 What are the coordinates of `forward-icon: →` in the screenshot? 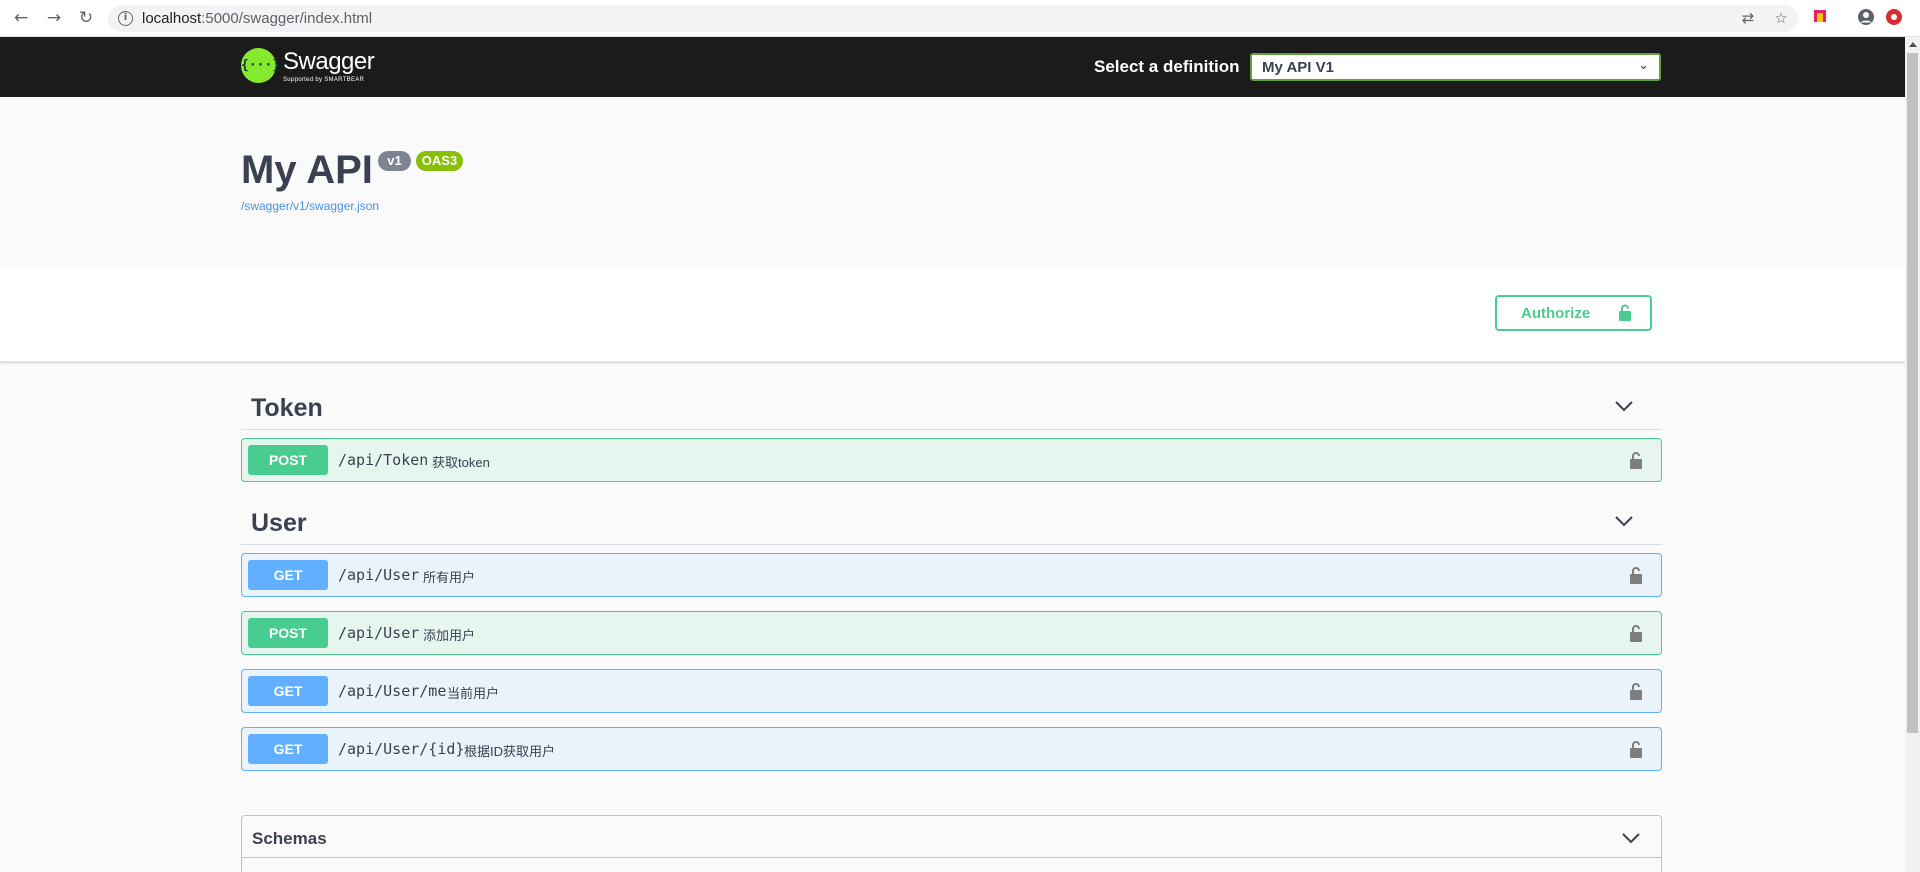 It's located at (54, 18).